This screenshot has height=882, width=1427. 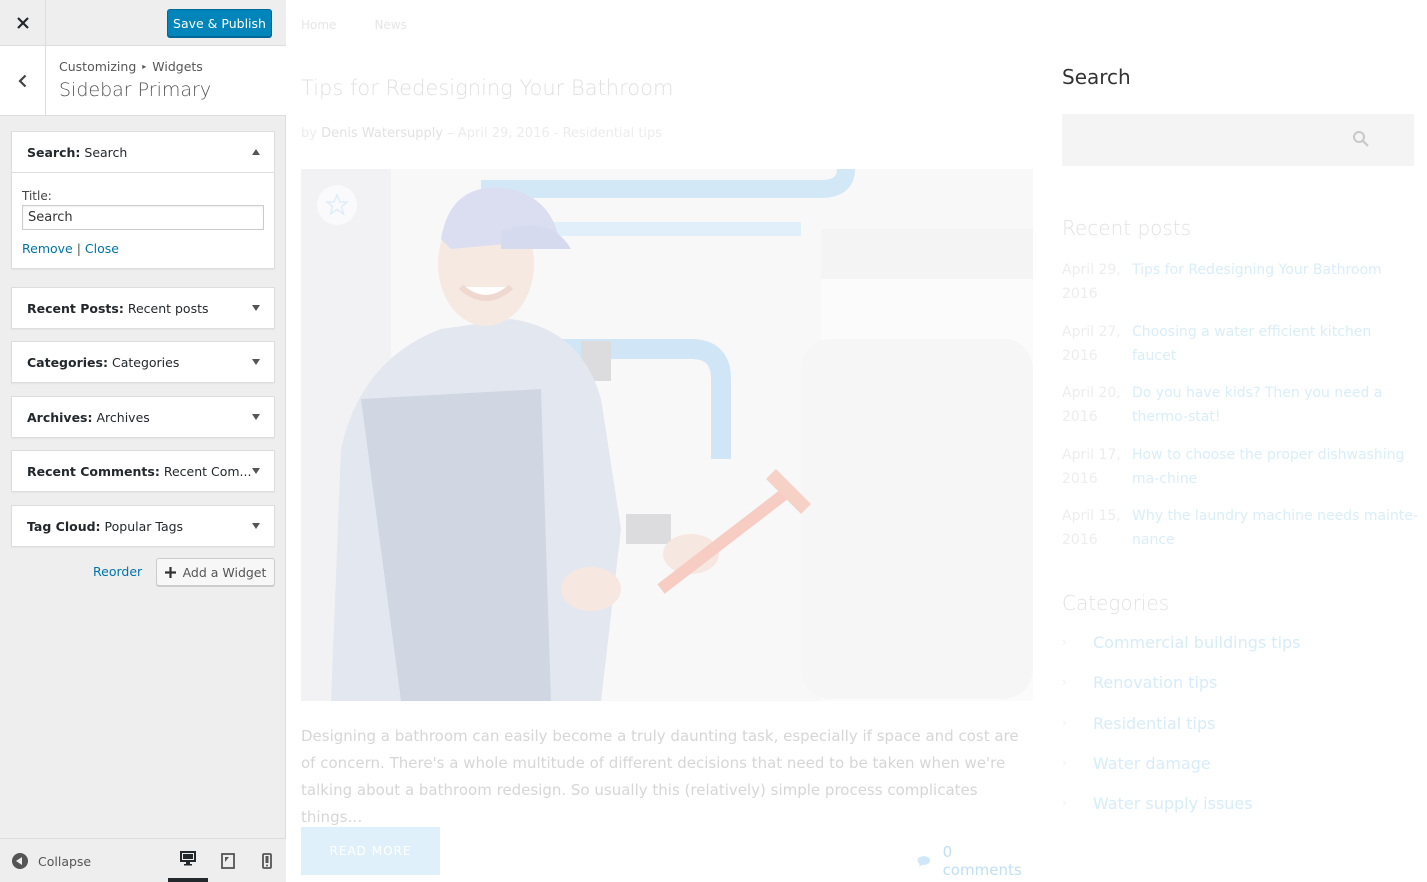 I want to click on panel-title-section: Customizing ▸ Widgets Sidebar Primary, so click(x=143, y=81).